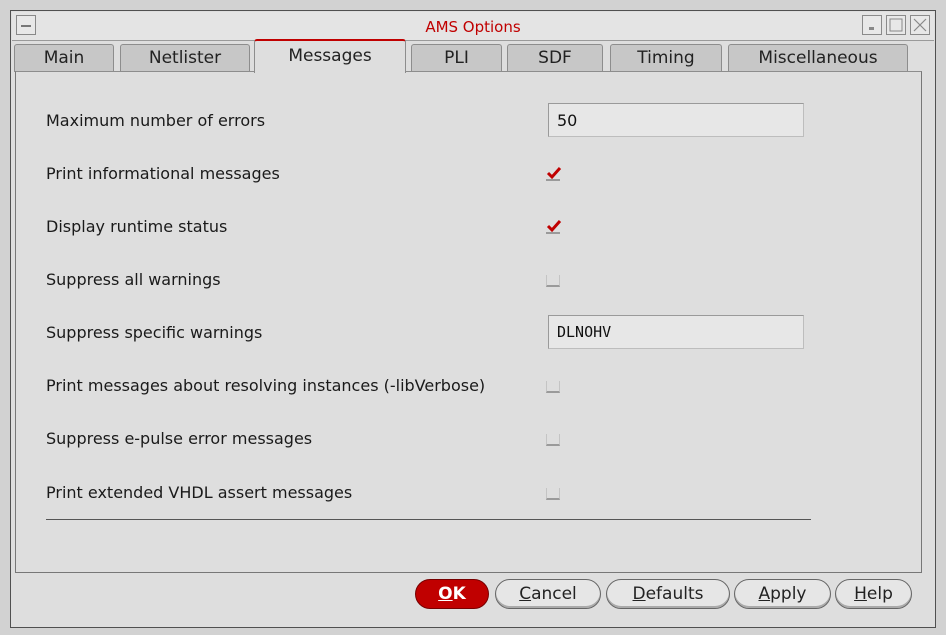 This screenshot has width=946, height=635. What do you see at coordinates (872, 25) in the screenshot?
I see `minimize-button` at bounding box center [872, 25].